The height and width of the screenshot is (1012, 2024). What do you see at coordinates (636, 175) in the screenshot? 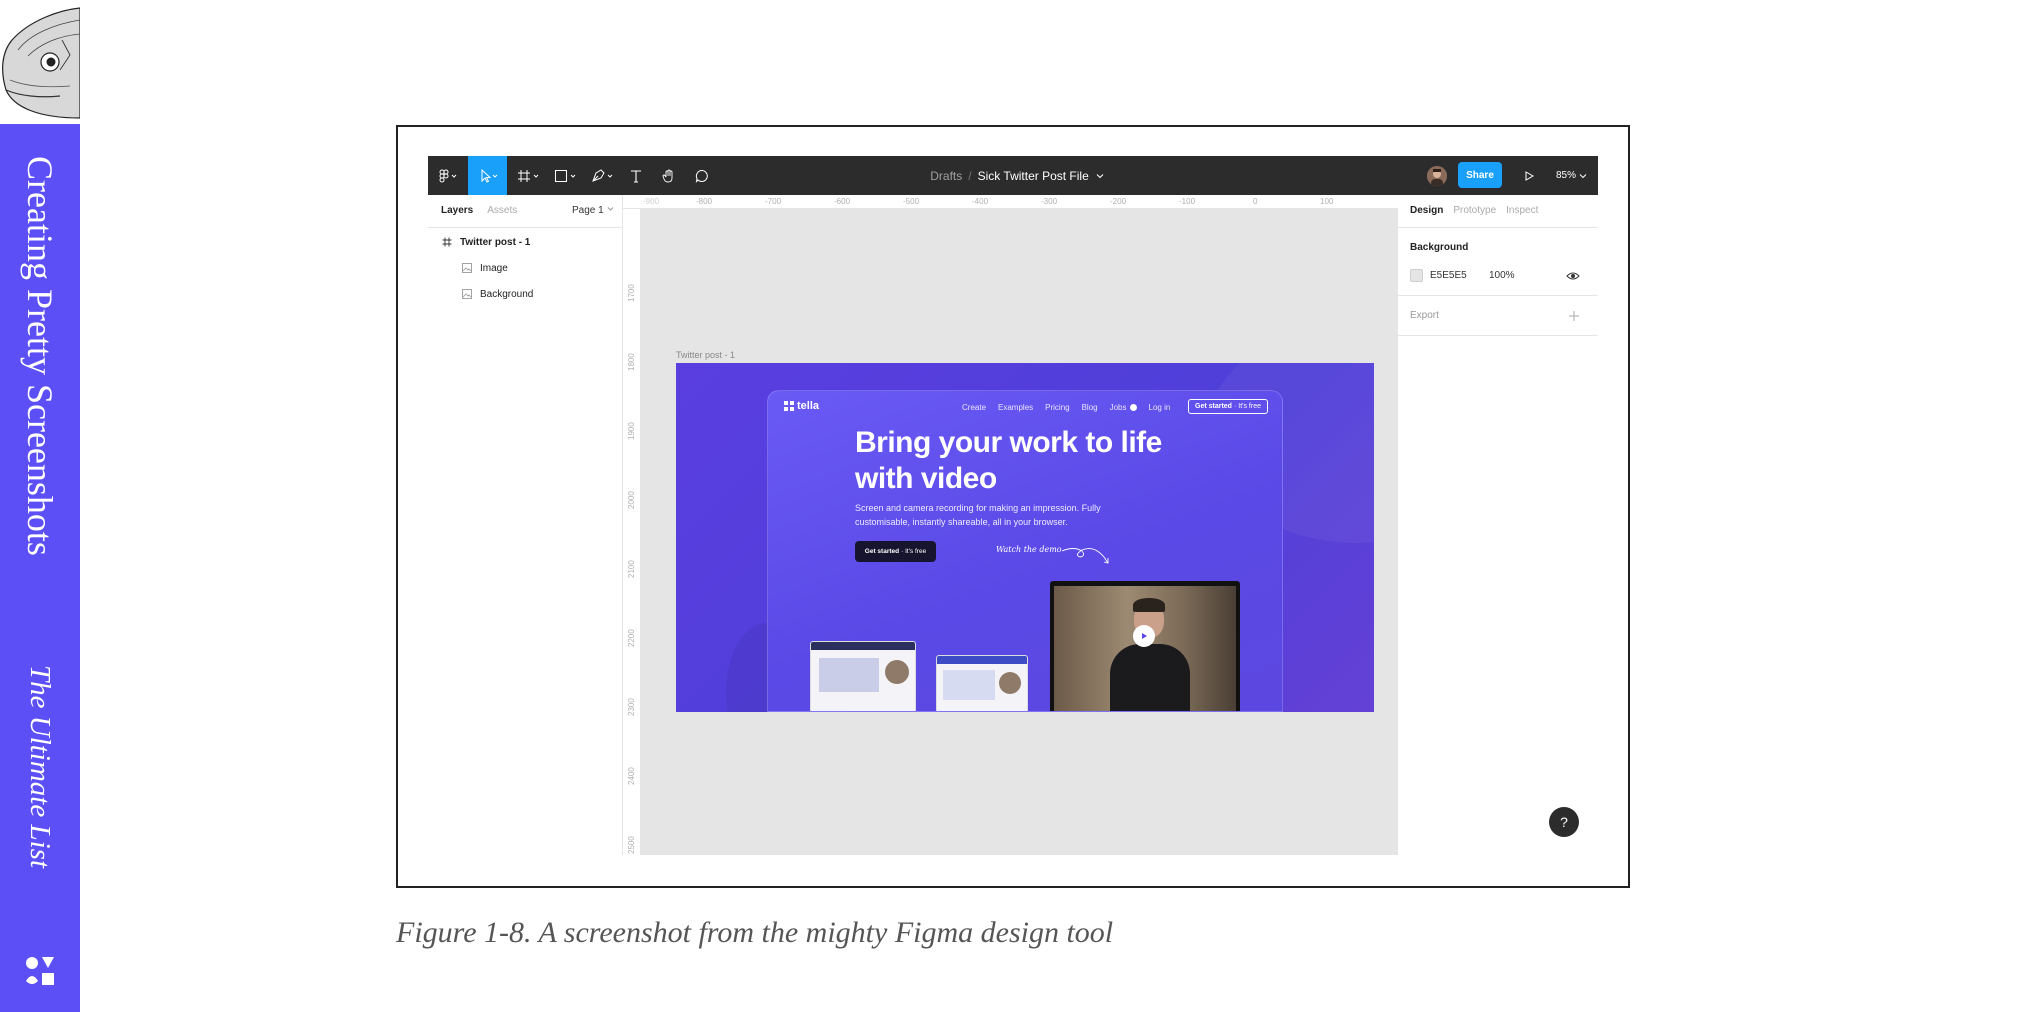
I see `text-tool-button` at bounding box center [636, 175].